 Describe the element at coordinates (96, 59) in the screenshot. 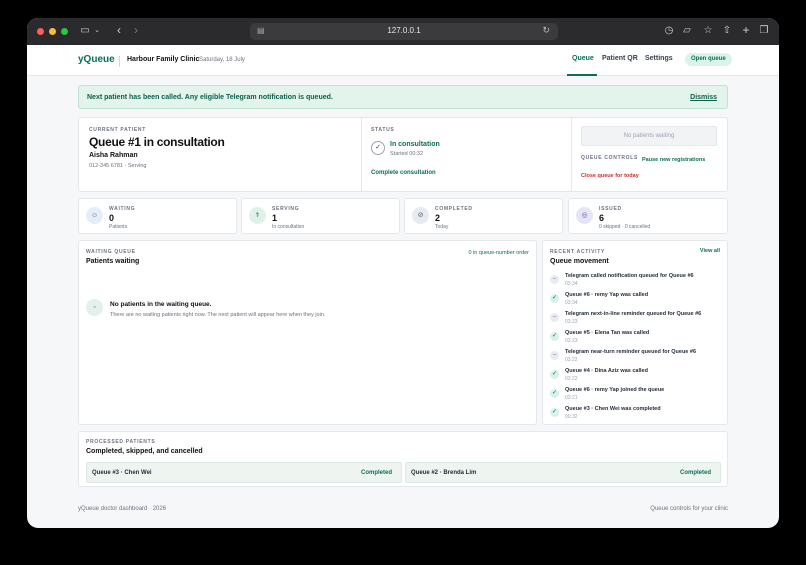

I see `app-logo: yQueue` at that location.